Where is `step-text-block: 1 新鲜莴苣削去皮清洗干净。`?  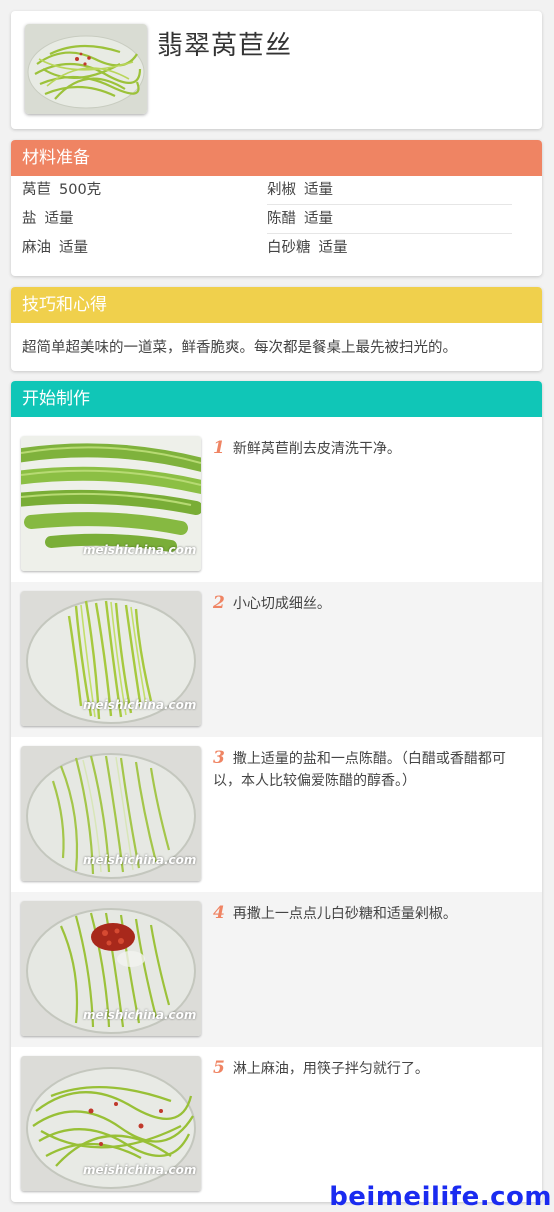
step-text-block: 1 新鲜莴苣削去皮清洗干净。 is located at coordinates (370, 448).